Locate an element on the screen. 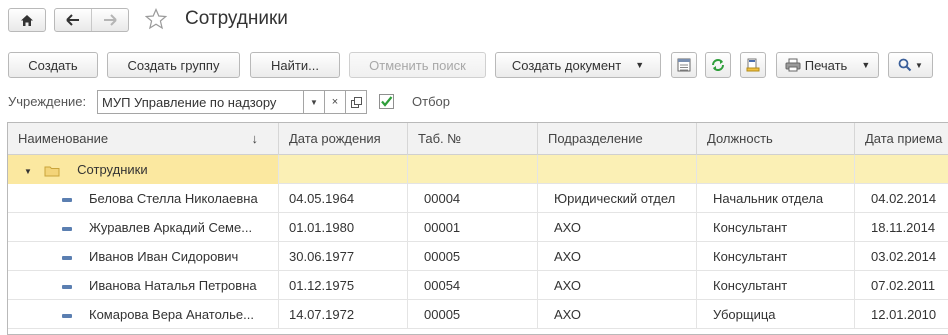 The height and width of the screenshot is (335, 948). cell-hire-date: 04.02.2014 is located at coordinates (904, 198).